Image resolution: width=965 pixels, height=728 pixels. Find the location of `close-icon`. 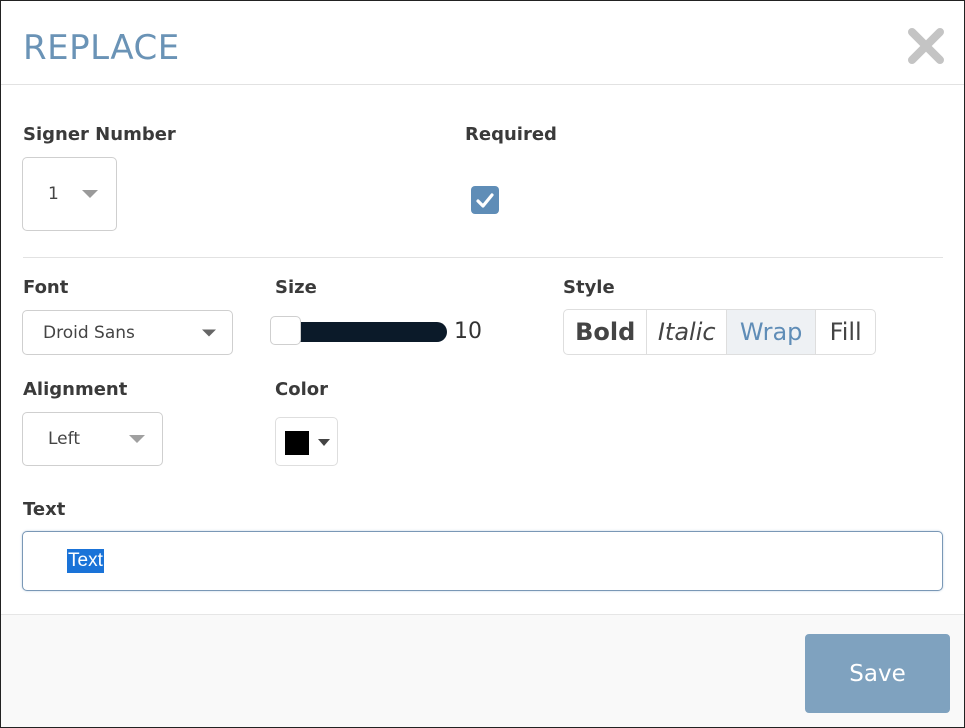

close-icon is located at coordinates (926, 46).